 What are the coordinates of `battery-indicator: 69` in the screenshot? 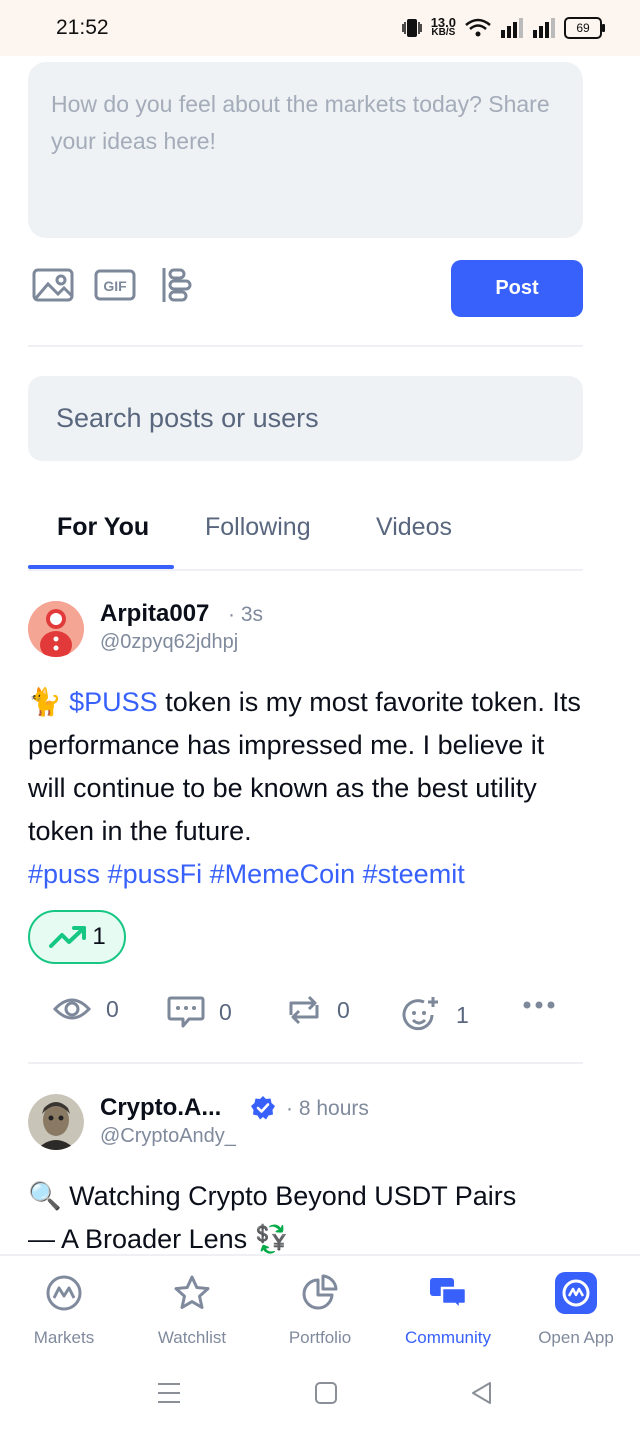 It's located at (584, 28).